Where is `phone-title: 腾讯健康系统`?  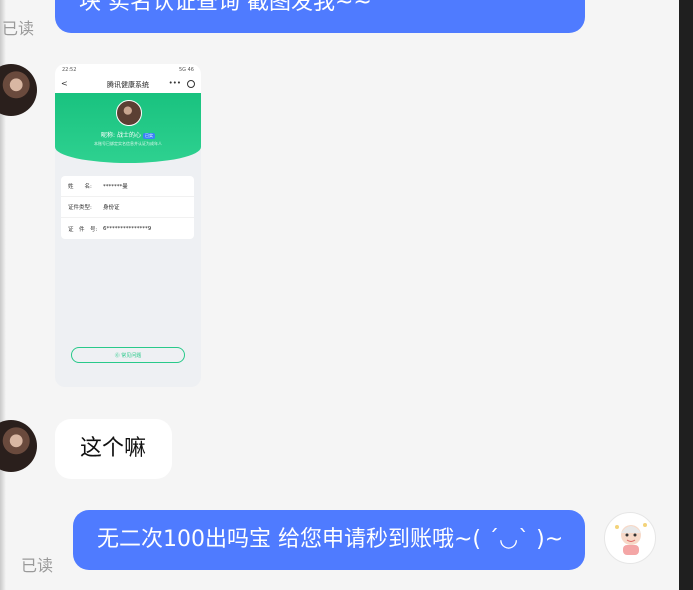 phone-title: 腾讯健康系统 is located at coordinates (128, 84).